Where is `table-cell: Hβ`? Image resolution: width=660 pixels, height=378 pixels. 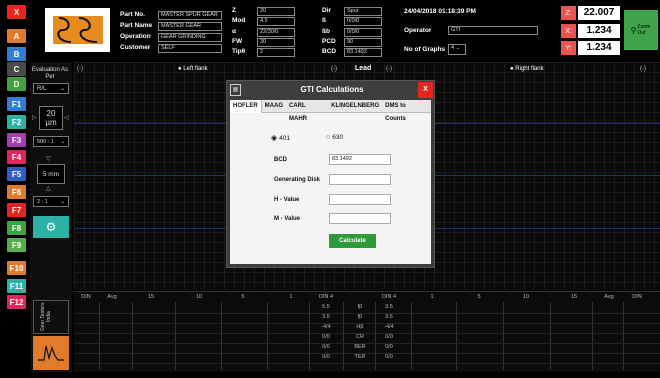
table-cell: Hβ is located at coordinates (360, 327).